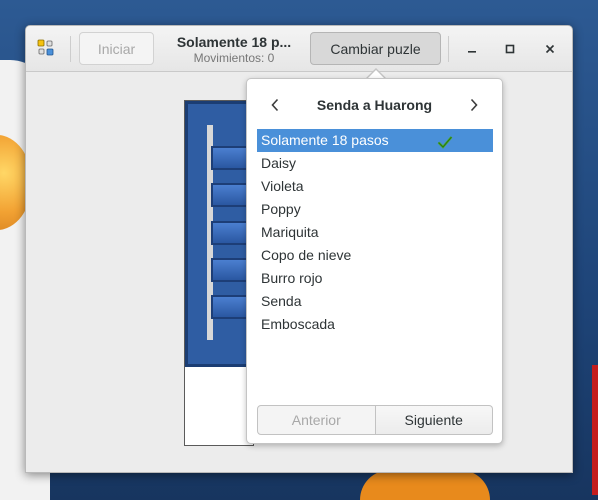  I want to click on puzzle-item-label: Poppy, so click(281, 209).